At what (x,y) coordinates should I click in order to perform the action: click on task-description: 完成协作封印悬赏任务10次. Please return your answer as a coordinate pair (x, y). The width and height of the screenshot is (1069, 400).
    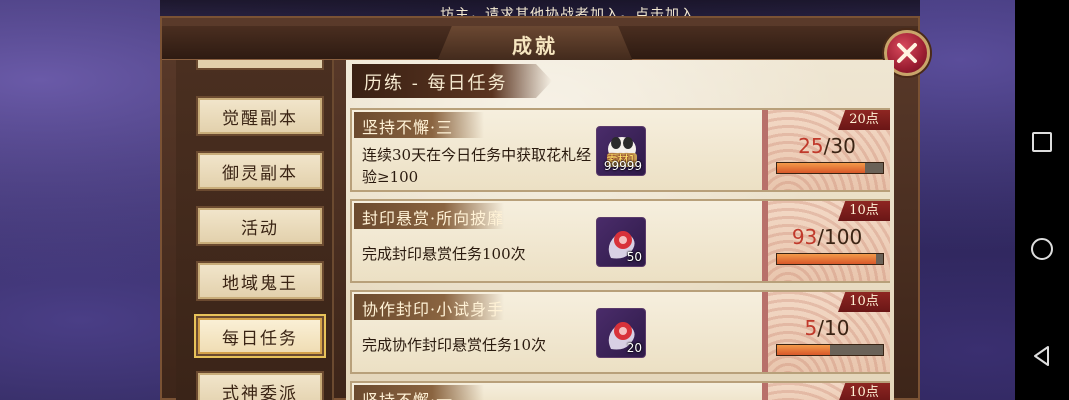
    Looking at the image, I should click on (454, 345).